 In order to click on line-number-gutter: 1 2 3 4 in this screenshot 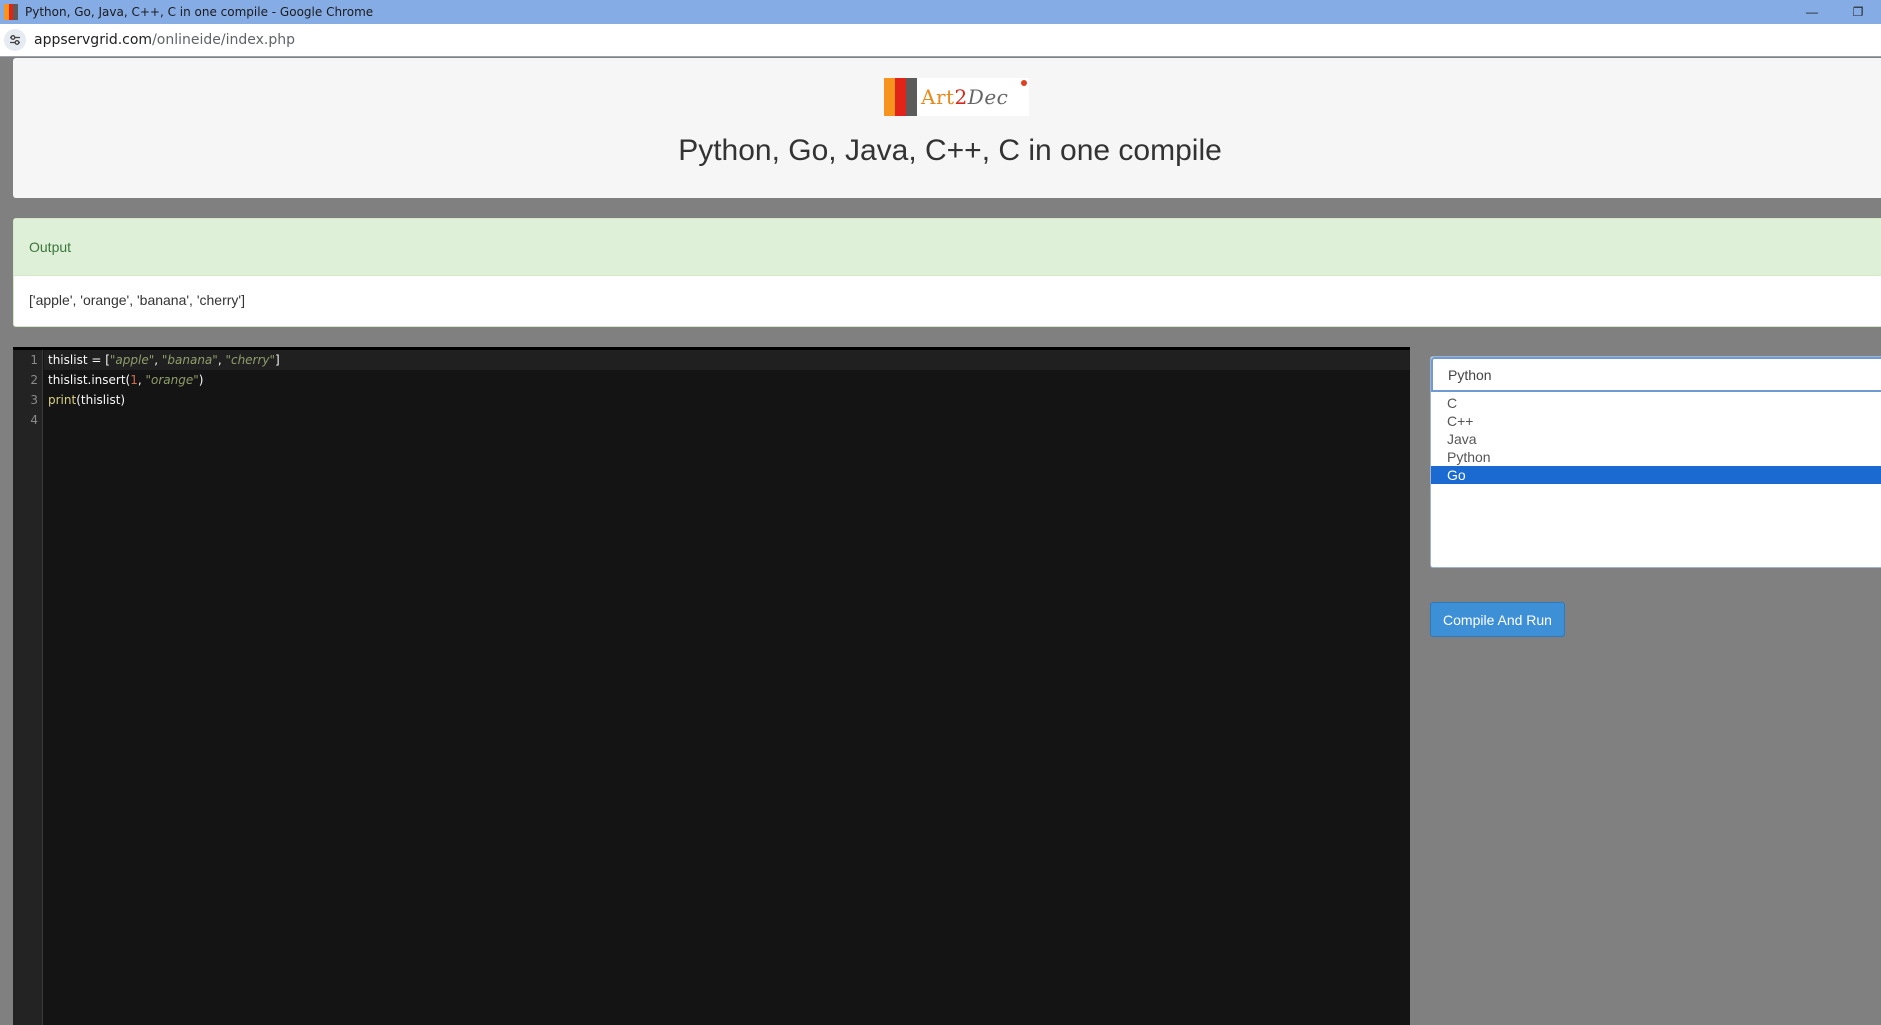, I will do `click(28, 687)`.